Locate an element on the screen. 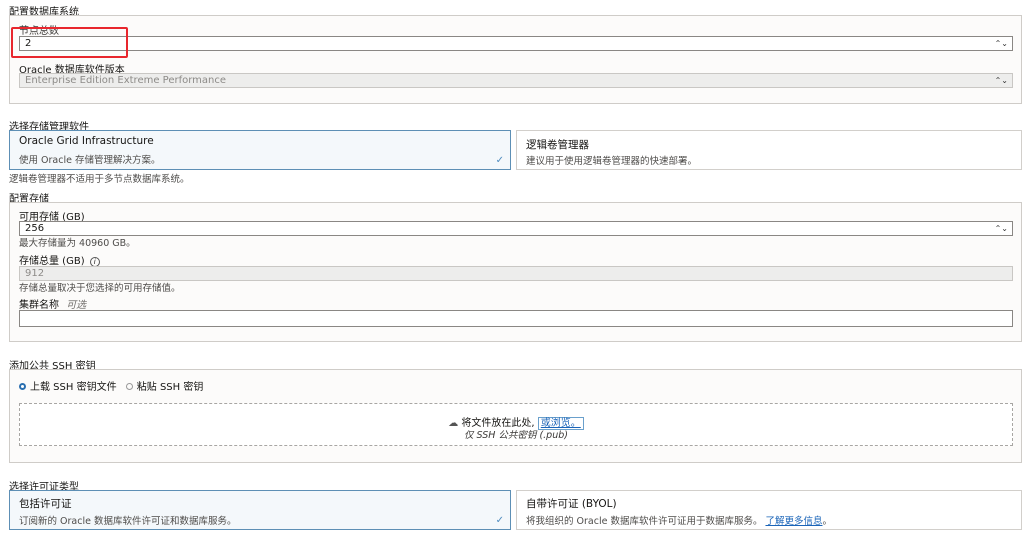 Image resolution: width=1031 pixels, height=535 pixels. ssh-radio-group: 上载 SSH 密钥文件 粘贴 SSH 密钥 is located at coordinates (111, 385).